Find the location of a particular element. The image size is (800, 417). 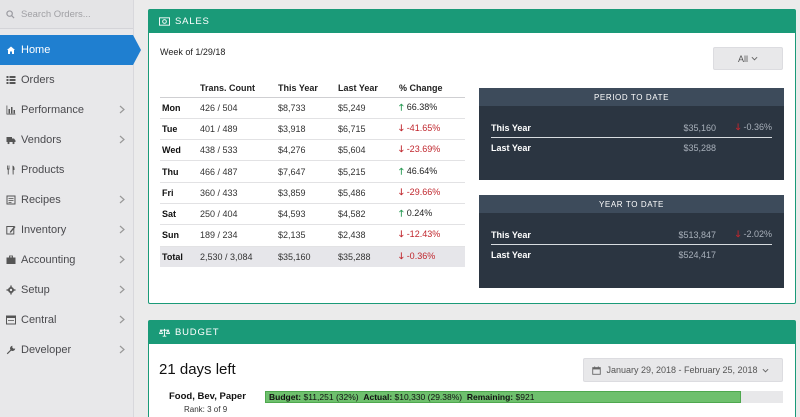

this-year-cell: $3,918 is located at coordinates (306, 129).